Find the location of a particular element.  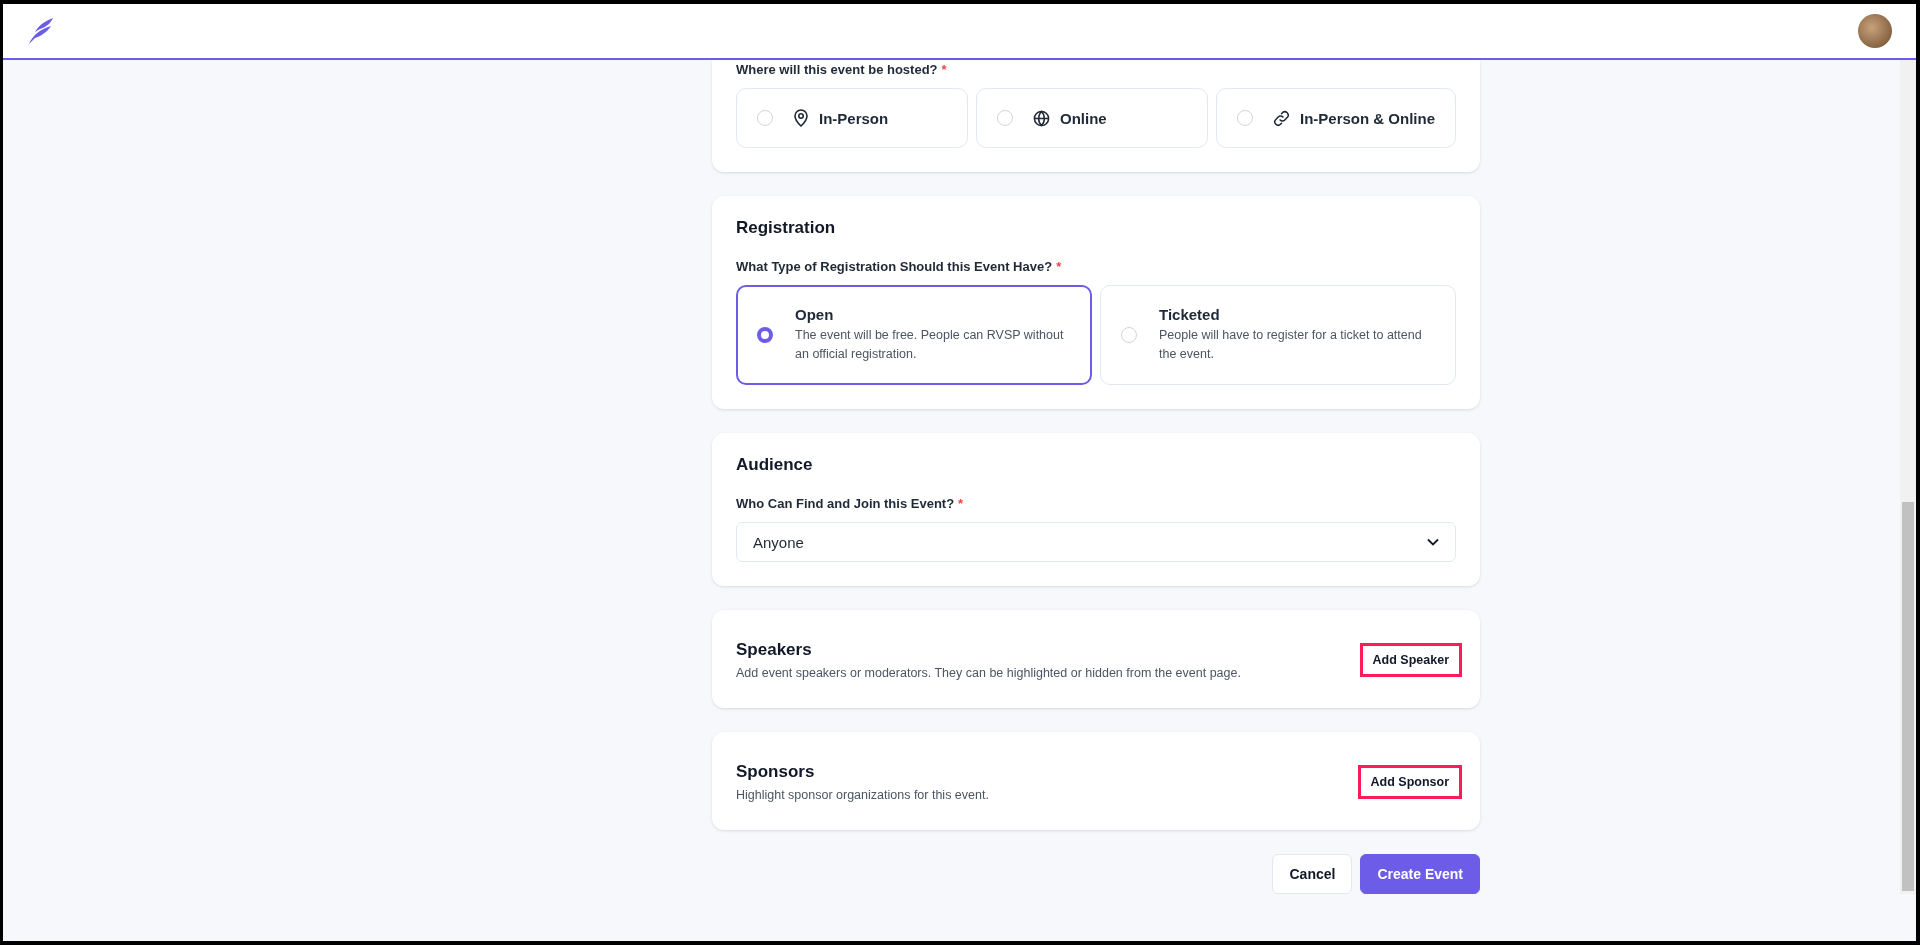

option-title: Open is located at coordinates (815, 314).